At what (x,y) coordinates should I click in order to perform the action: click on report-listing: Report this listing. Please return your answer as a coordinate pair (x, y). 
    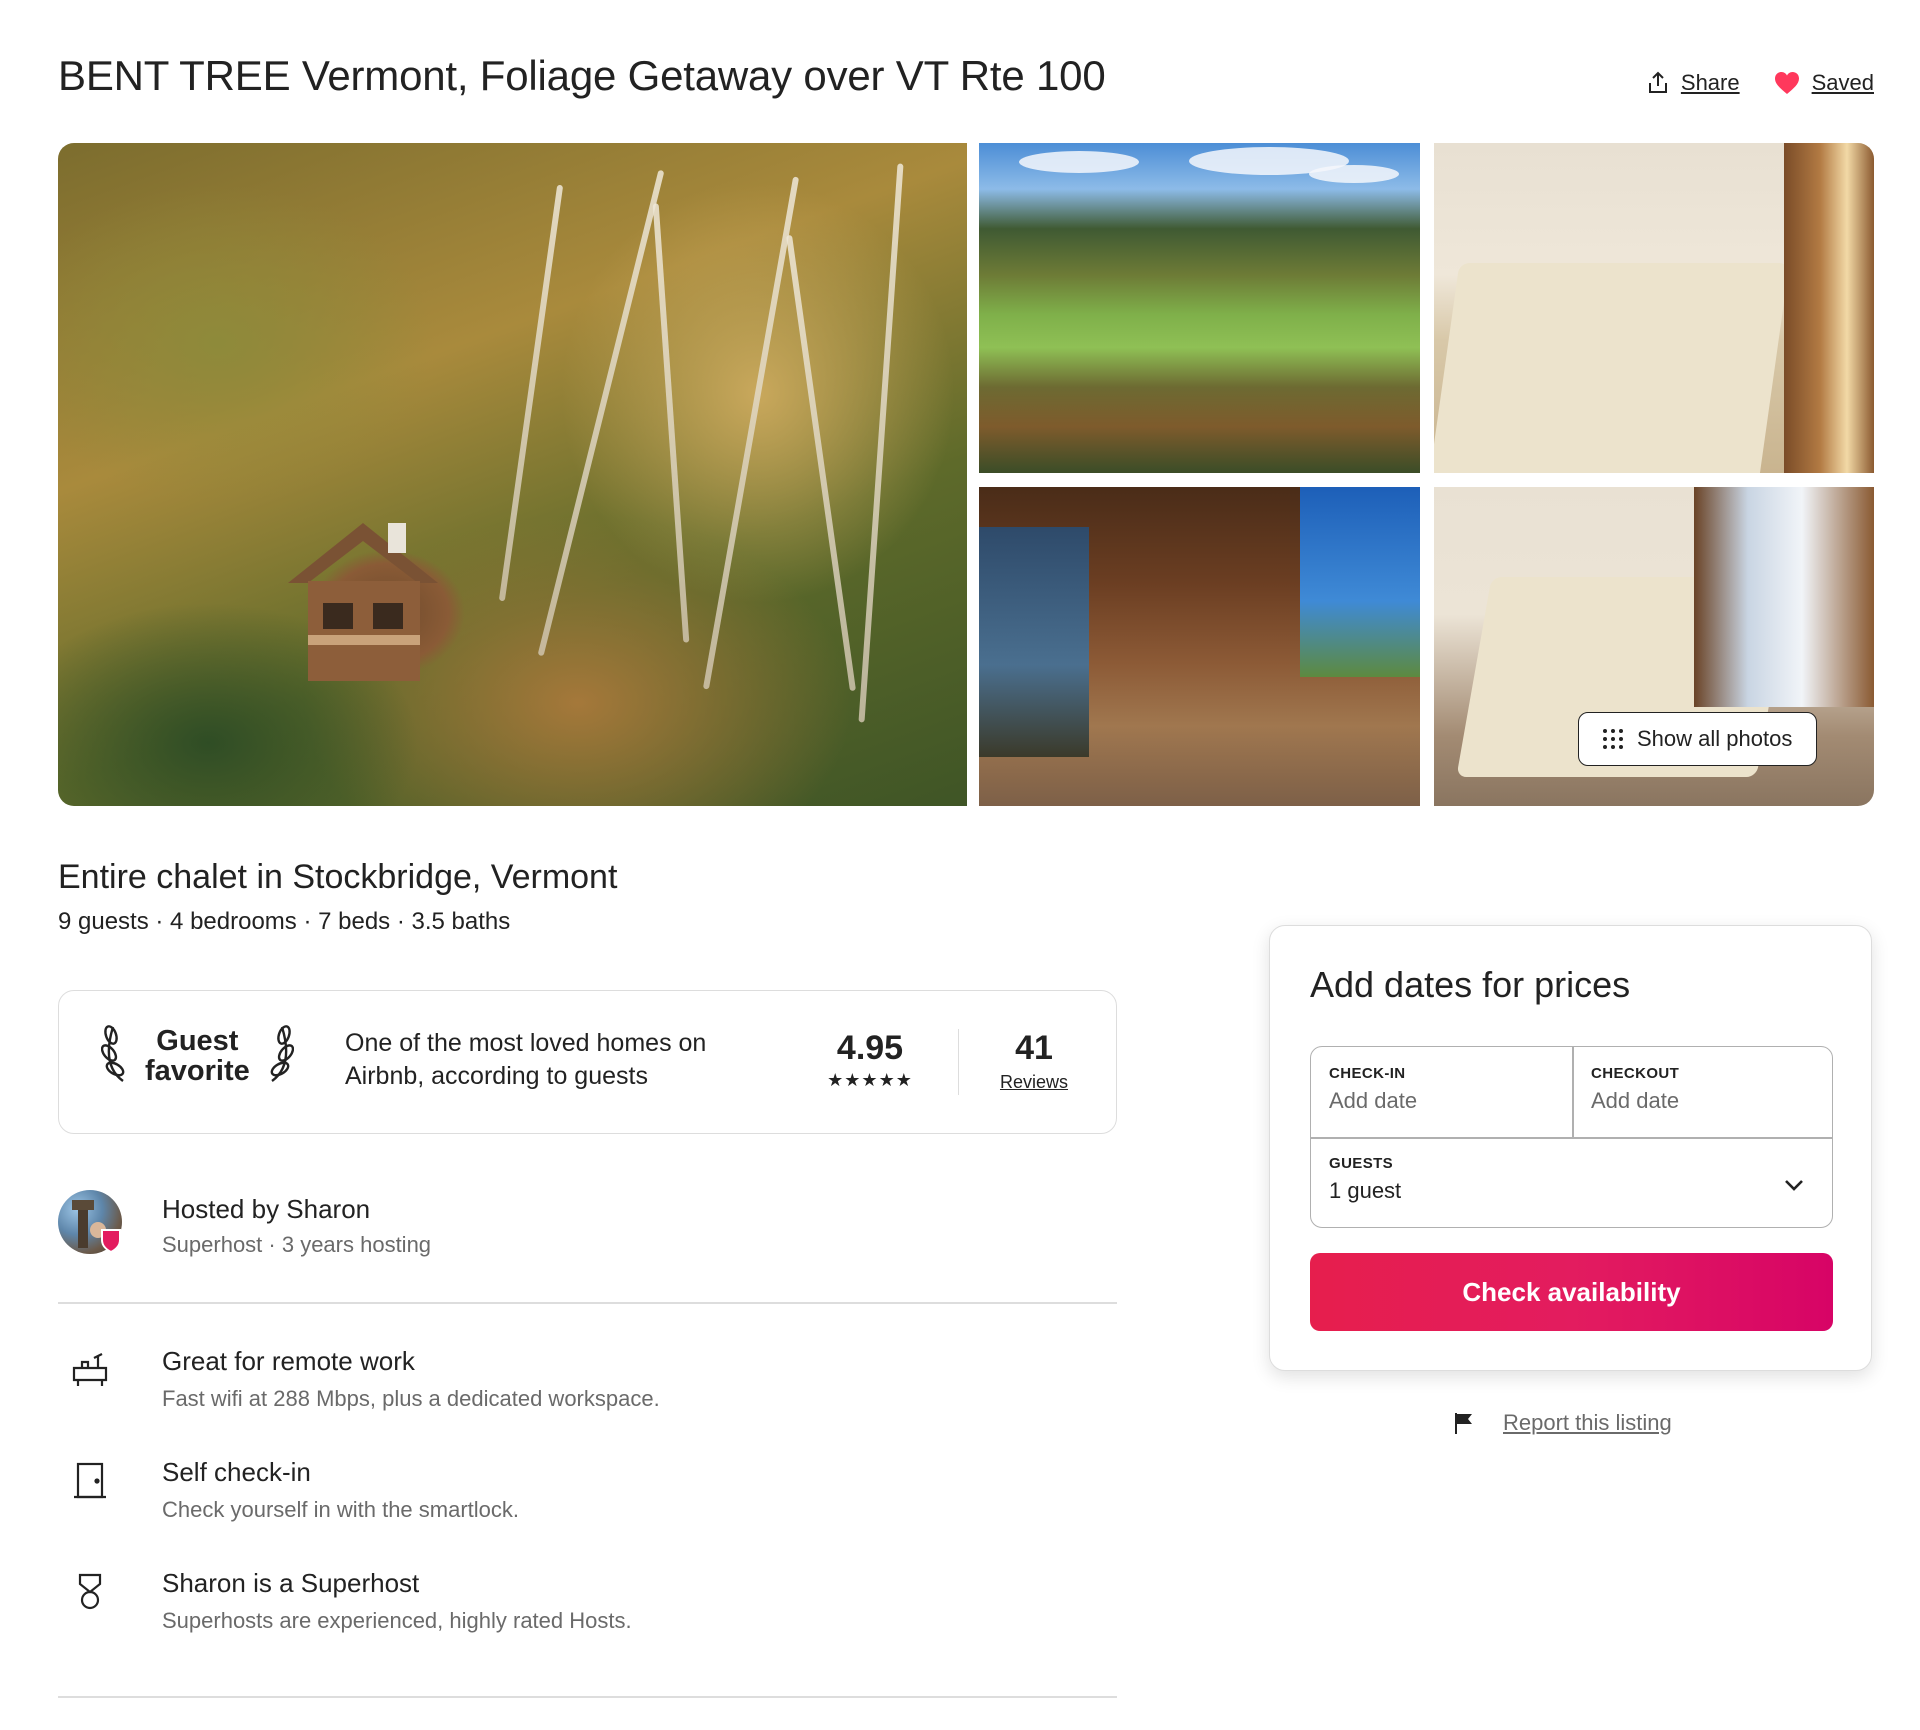
    Looking at the image, I should click on (1562, 1423).